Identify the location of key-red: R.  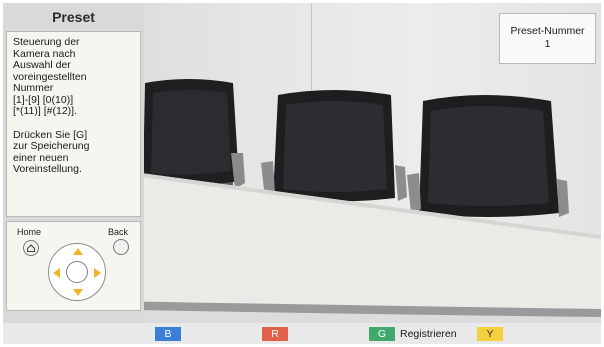
(275, 334).